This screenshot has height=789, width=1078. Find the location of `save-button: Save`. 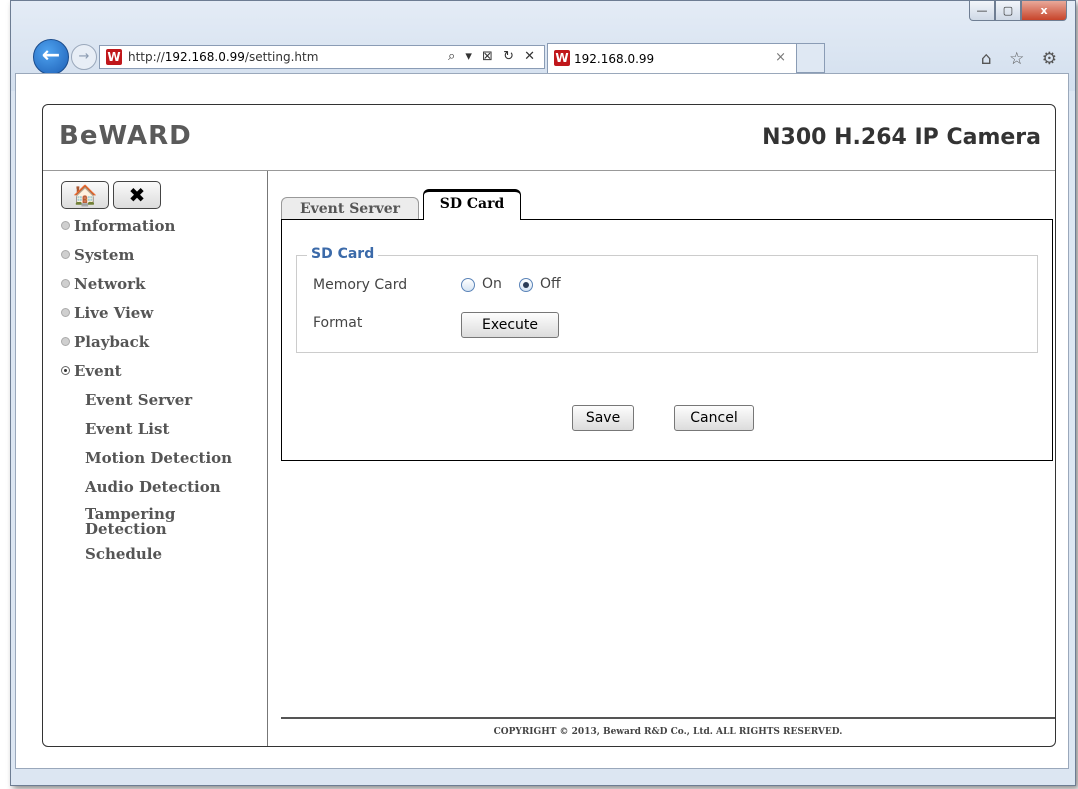

save-button: Save is located at coordinates (603, 418).